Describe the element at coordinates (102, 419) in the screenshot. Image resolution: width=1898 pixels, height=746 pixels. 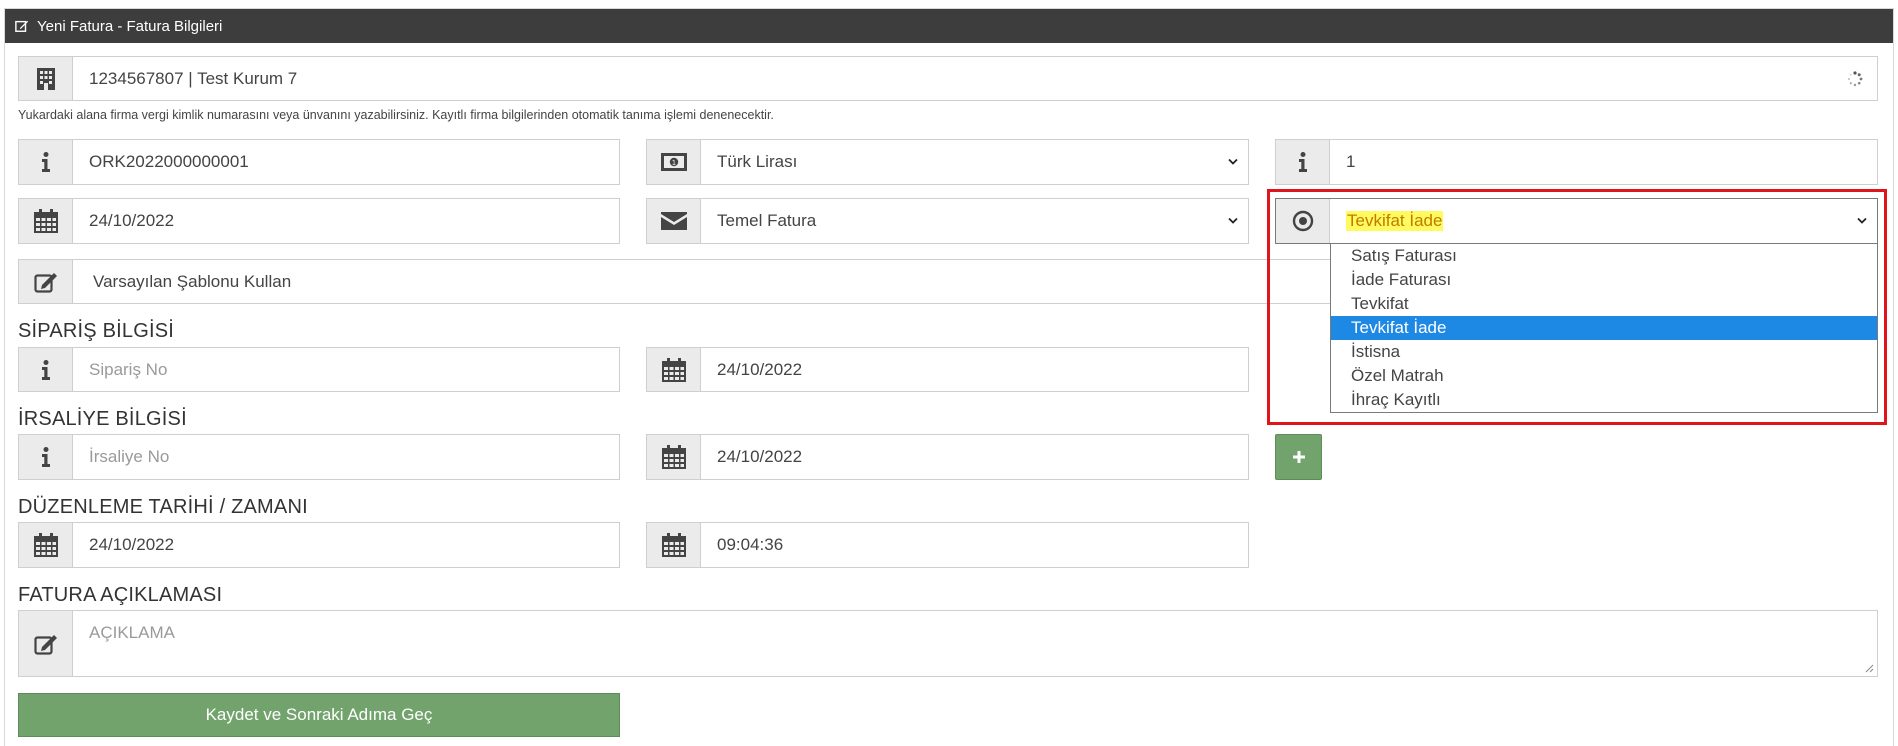
I see `dispatch-section-title: İRSALİYE BİLGİSİ` at that location.